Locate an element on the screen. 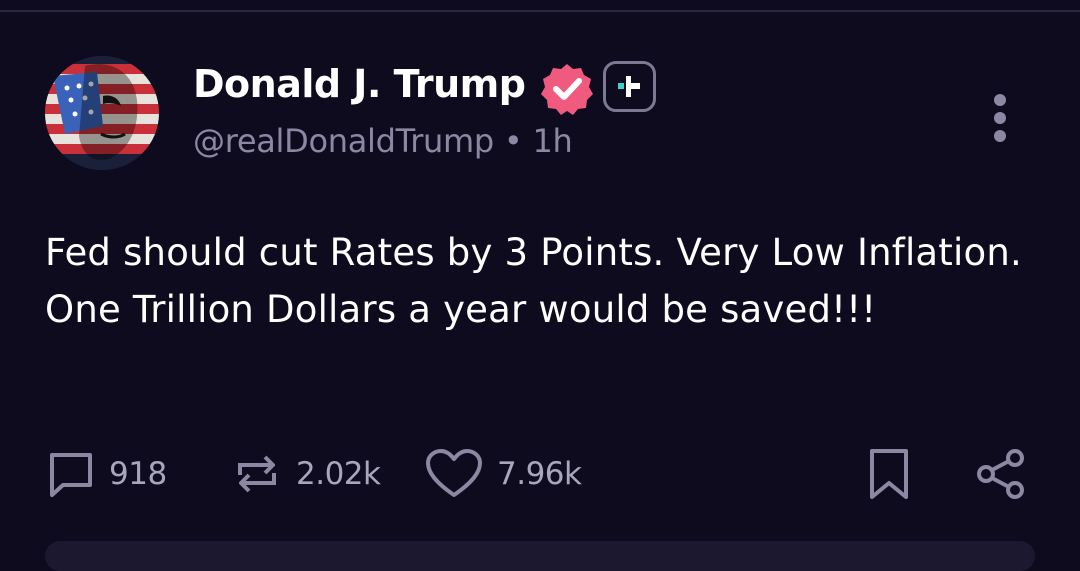 This screenshot has width=1080, height=571. author-name: Donald J. Trump is located at coordinates (359, 84).